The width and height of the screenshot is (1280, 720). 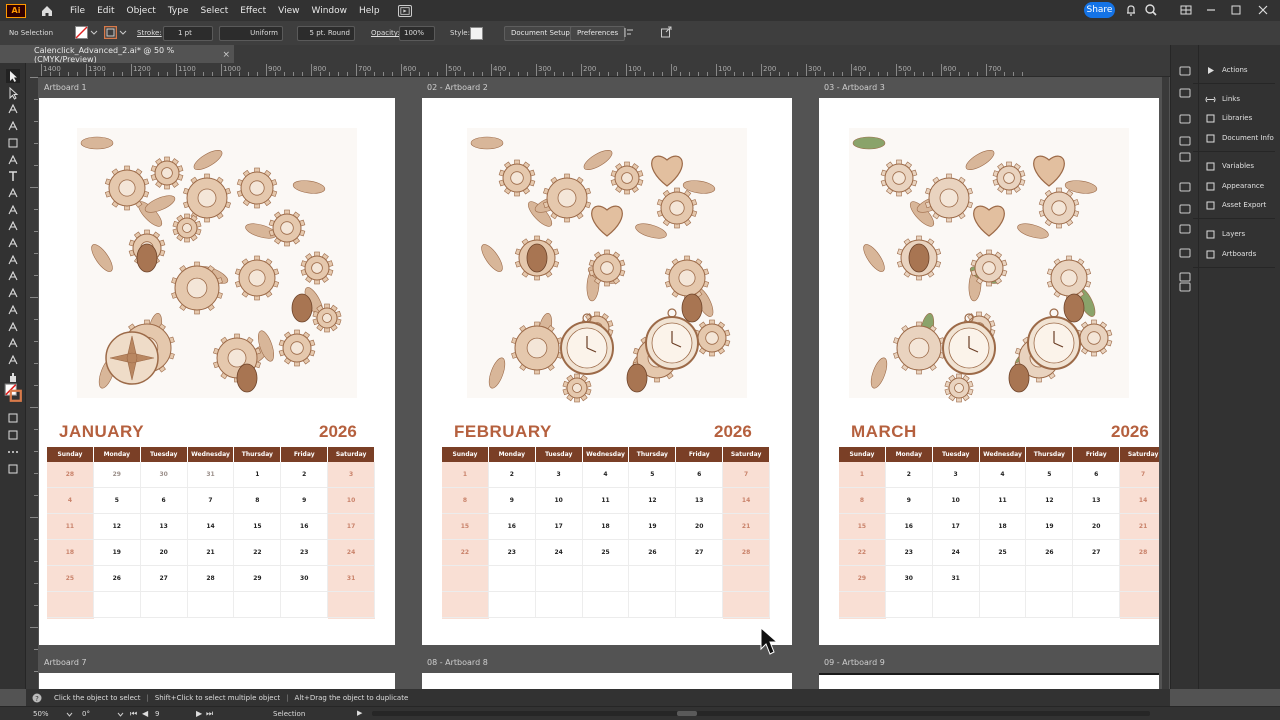 What do you see at coordinates (369, 11) in the screenshot?
I see `menu-help: Help` at bounding box center [369, 11].